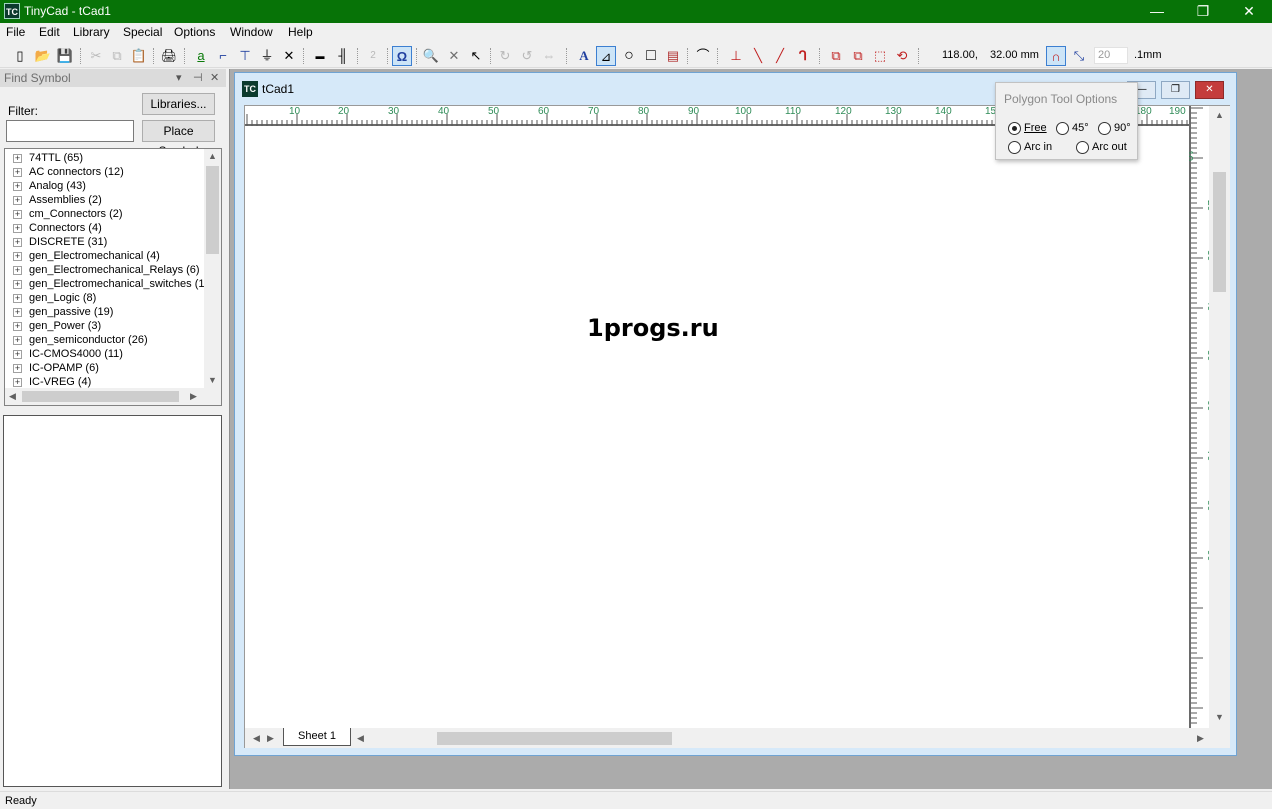 Image resolution: width=1272 pixels, height=809 pixels. I want to click on bus-tool-icon: ▬, so click(320, 56).